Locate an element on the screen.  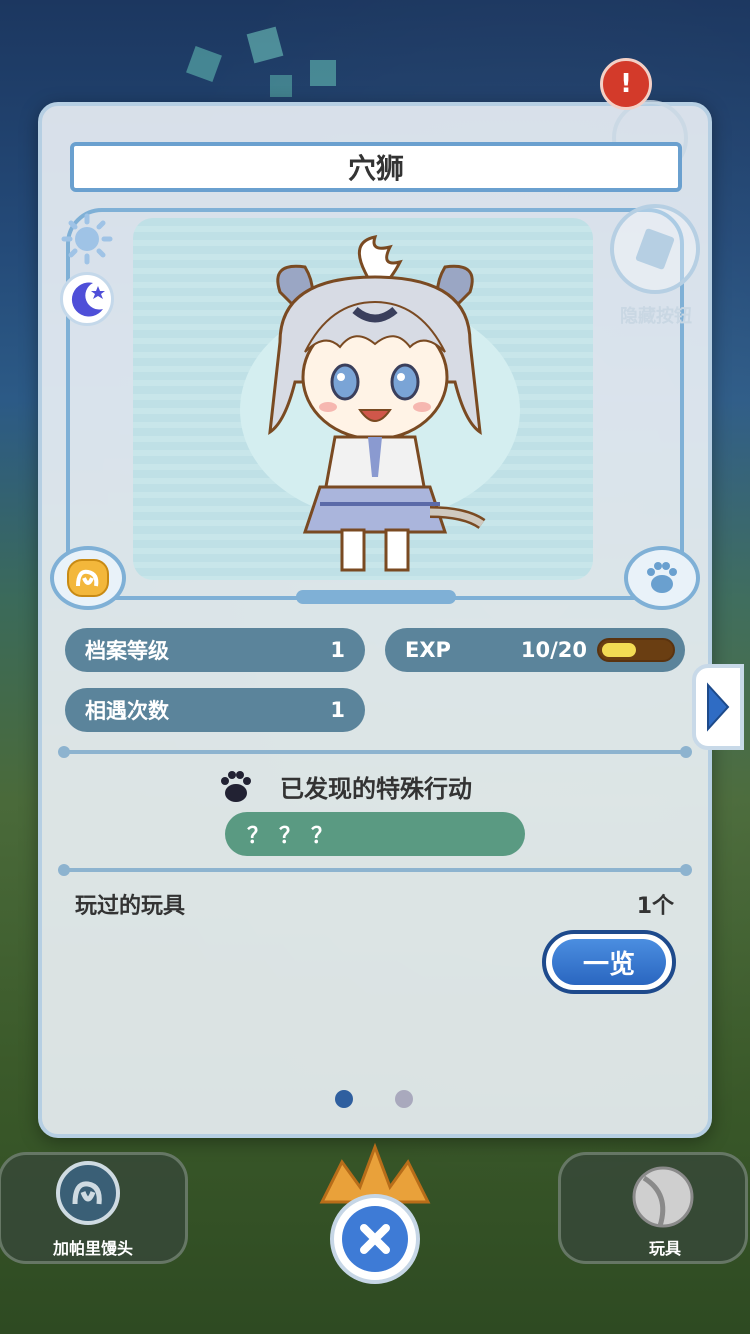
japari-bun-icon is located at coordinates (88, 1193).